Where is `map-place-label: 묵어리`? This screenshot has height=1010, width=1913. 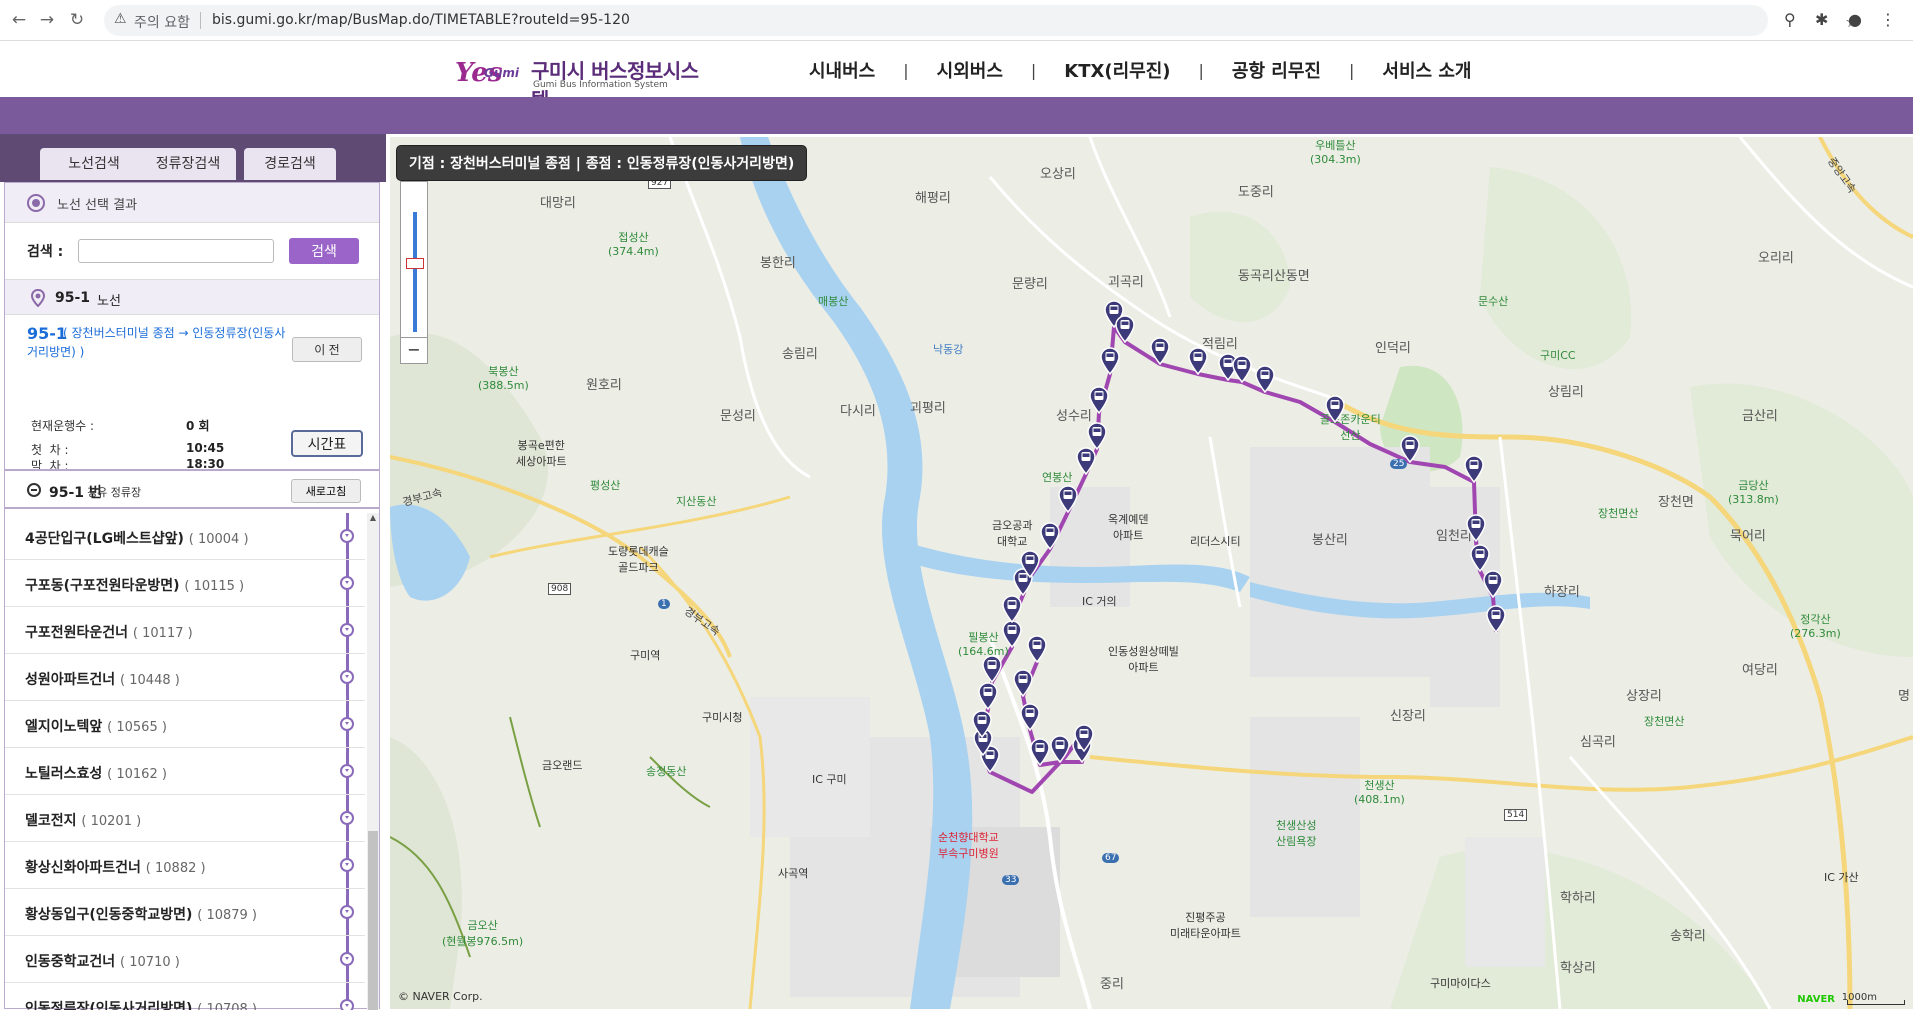 map-place-label: 묵어리 is located at coordinates (1748, 536).